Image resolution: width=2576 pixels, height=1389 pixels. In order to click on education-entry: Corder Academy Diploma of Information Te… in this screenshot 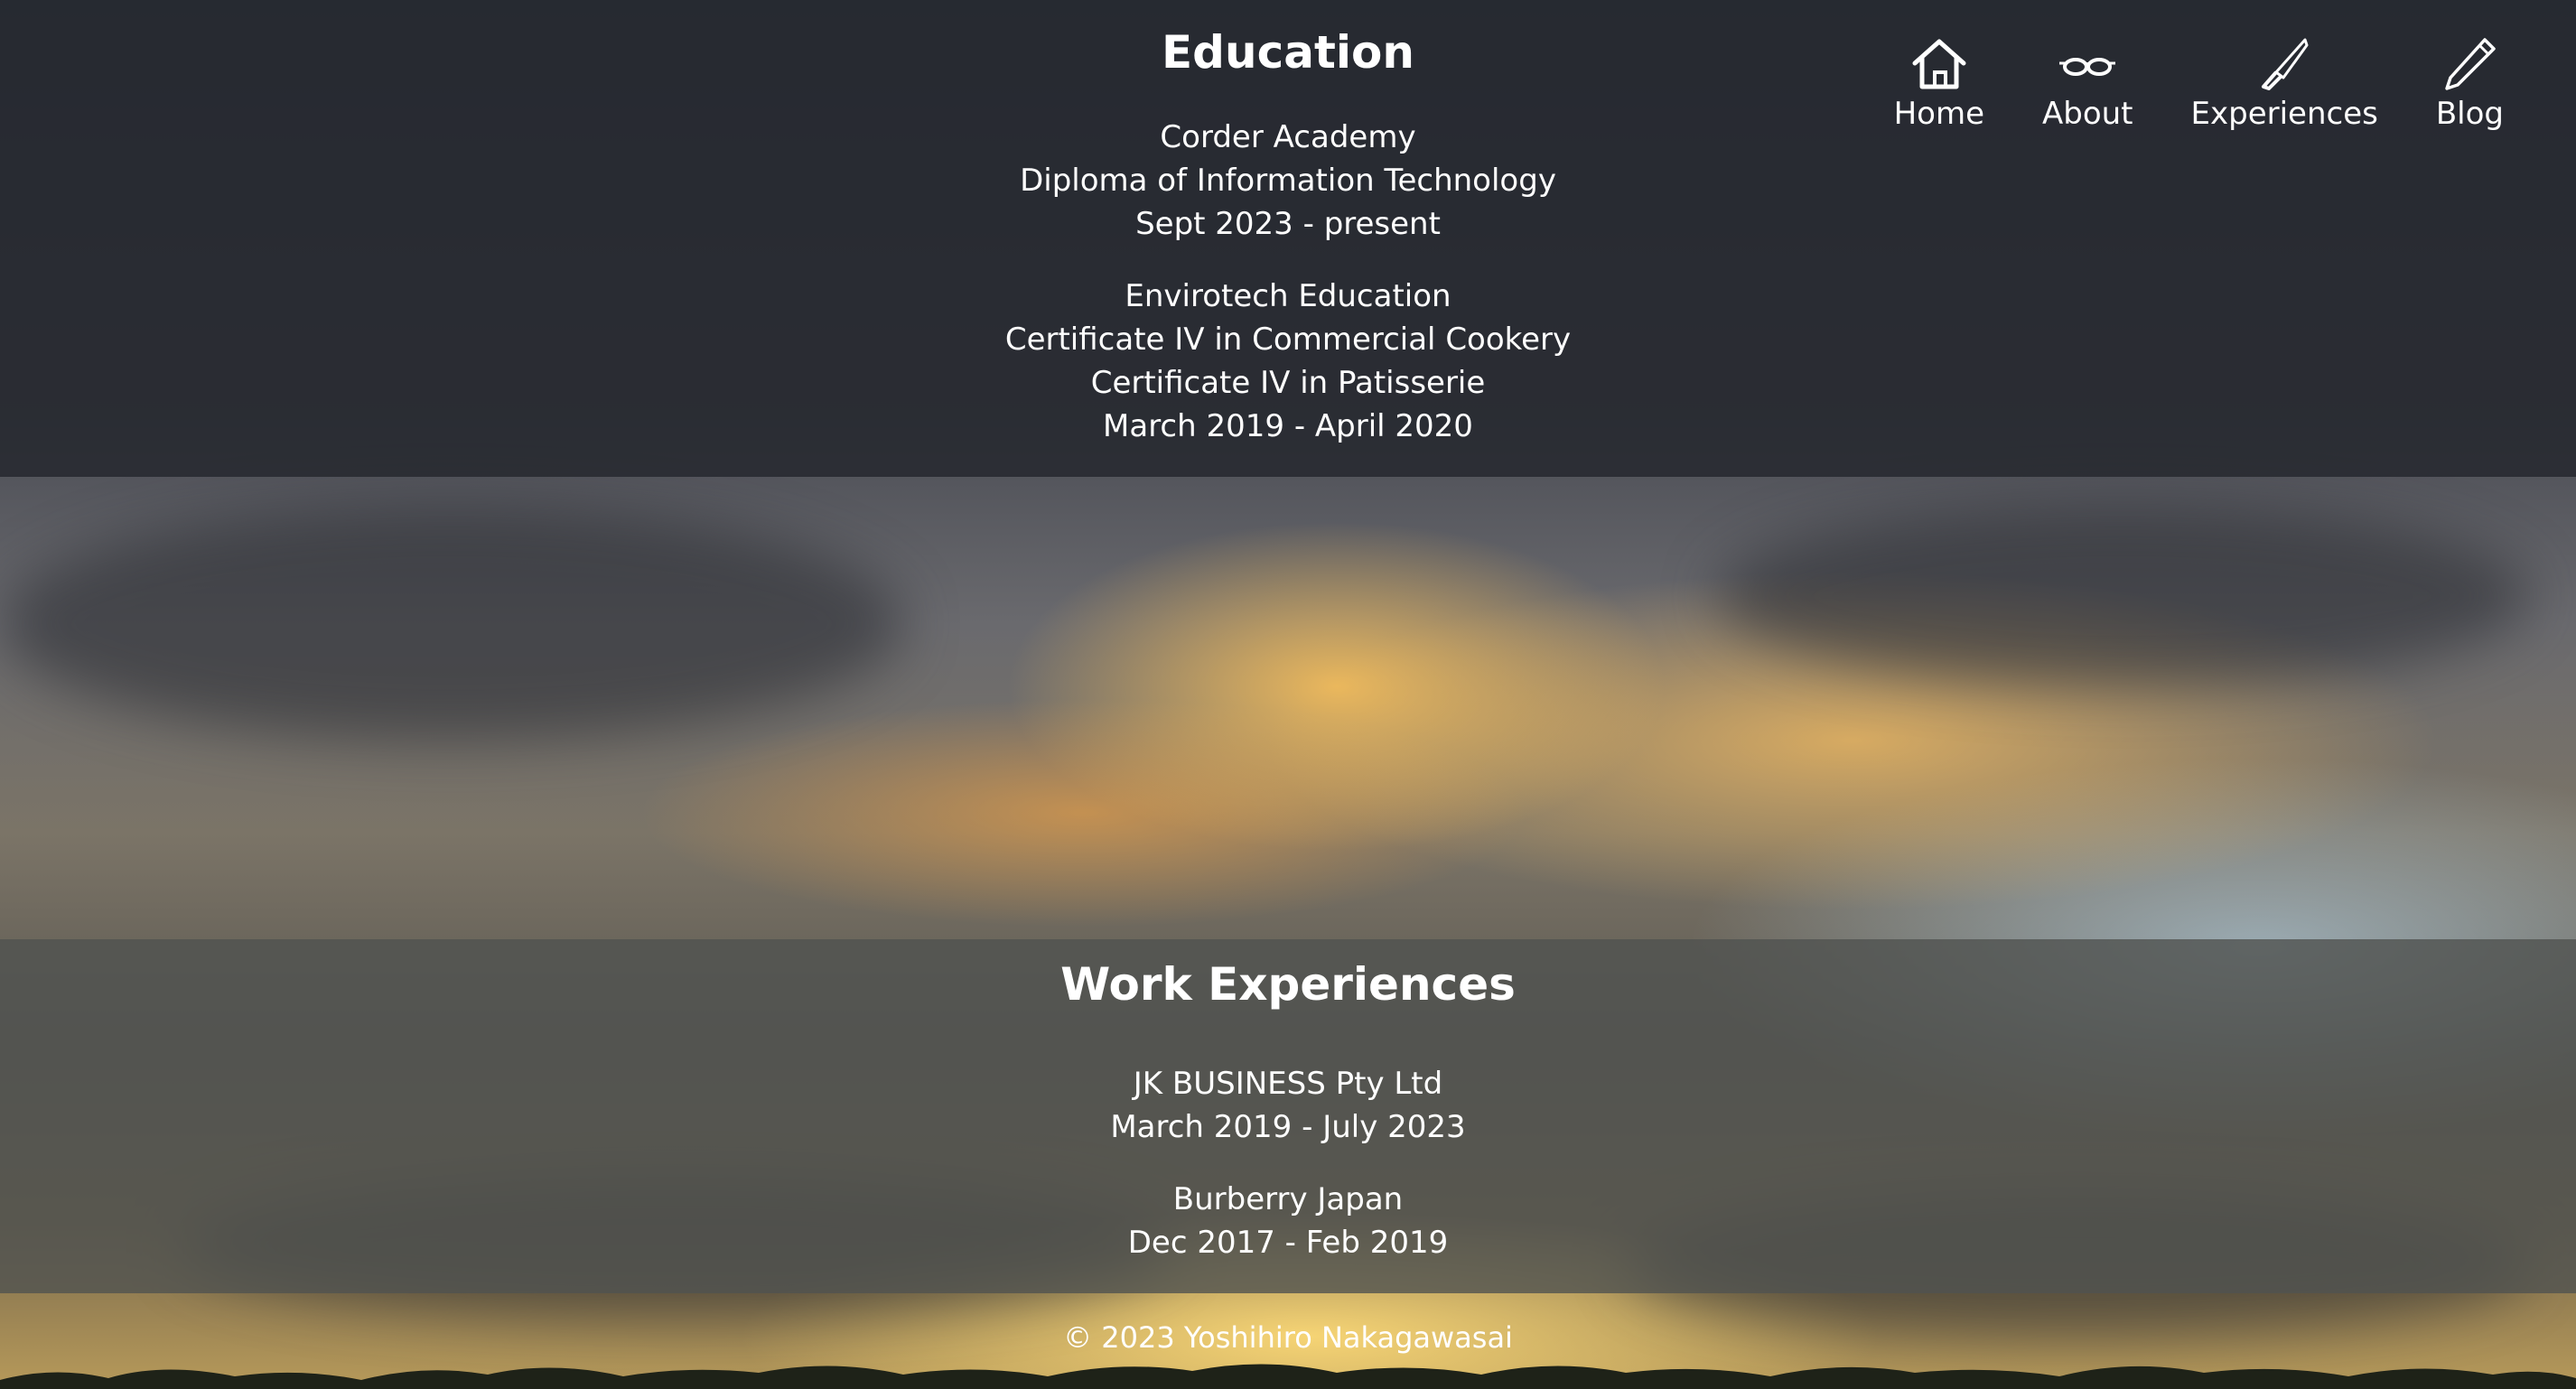, I will do `click(1288, 181)`.